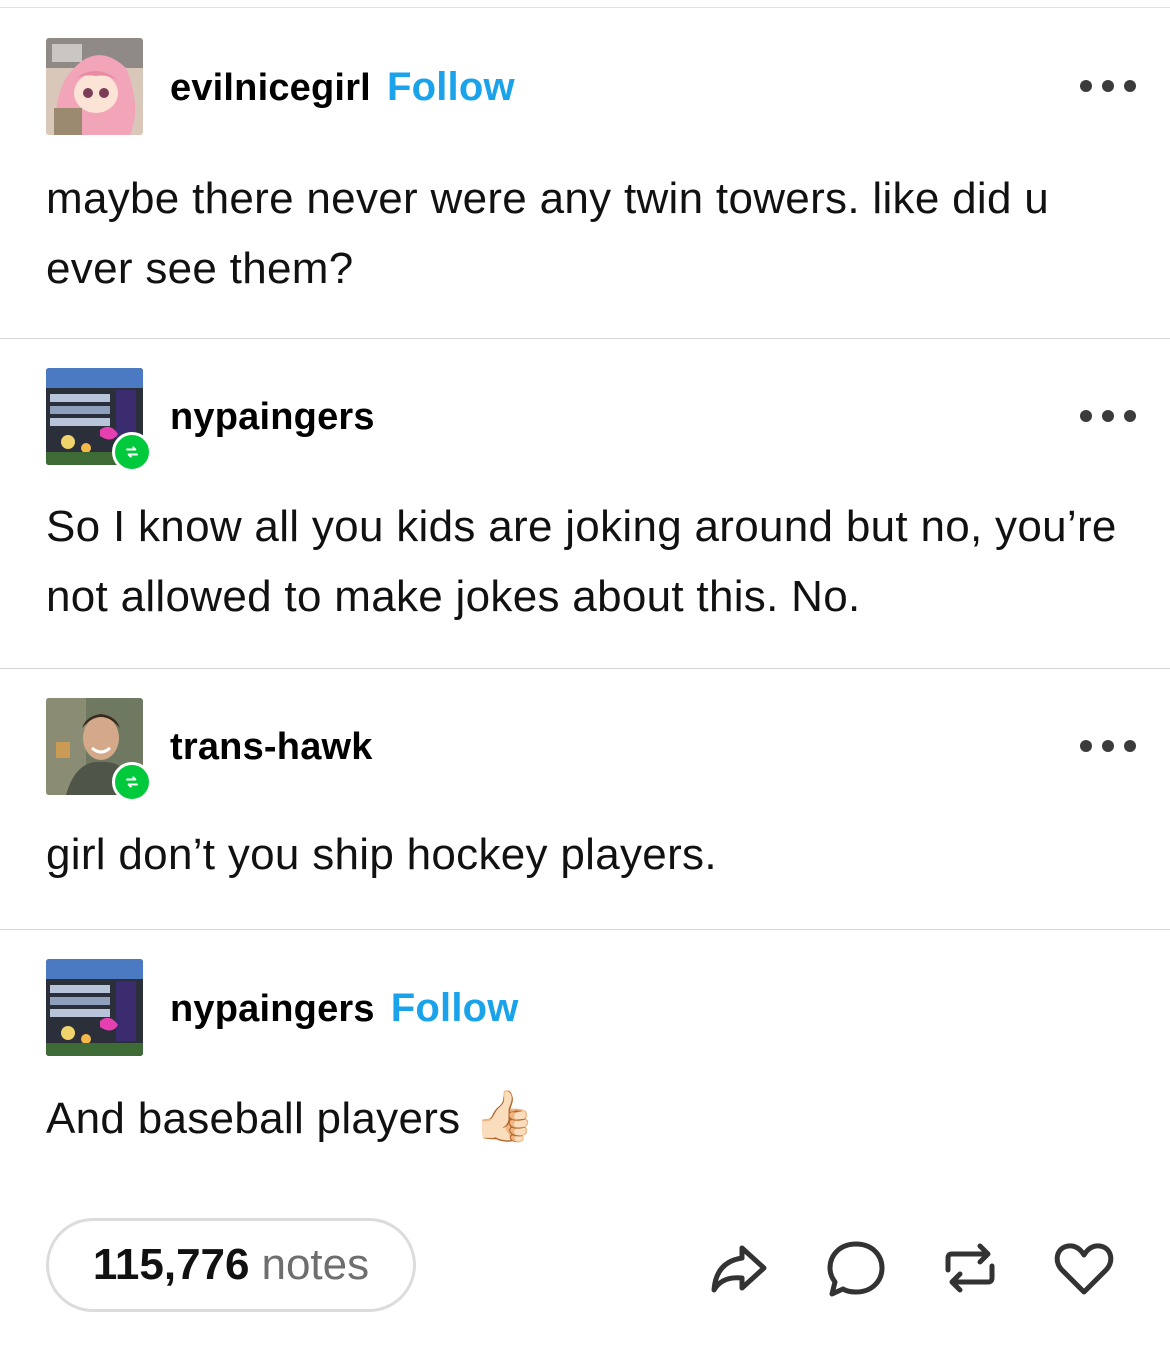  What do you see at coordinates (1084, 1268) in the screenshot?
I see `like-icon` at bounding box center [1084, 1268].